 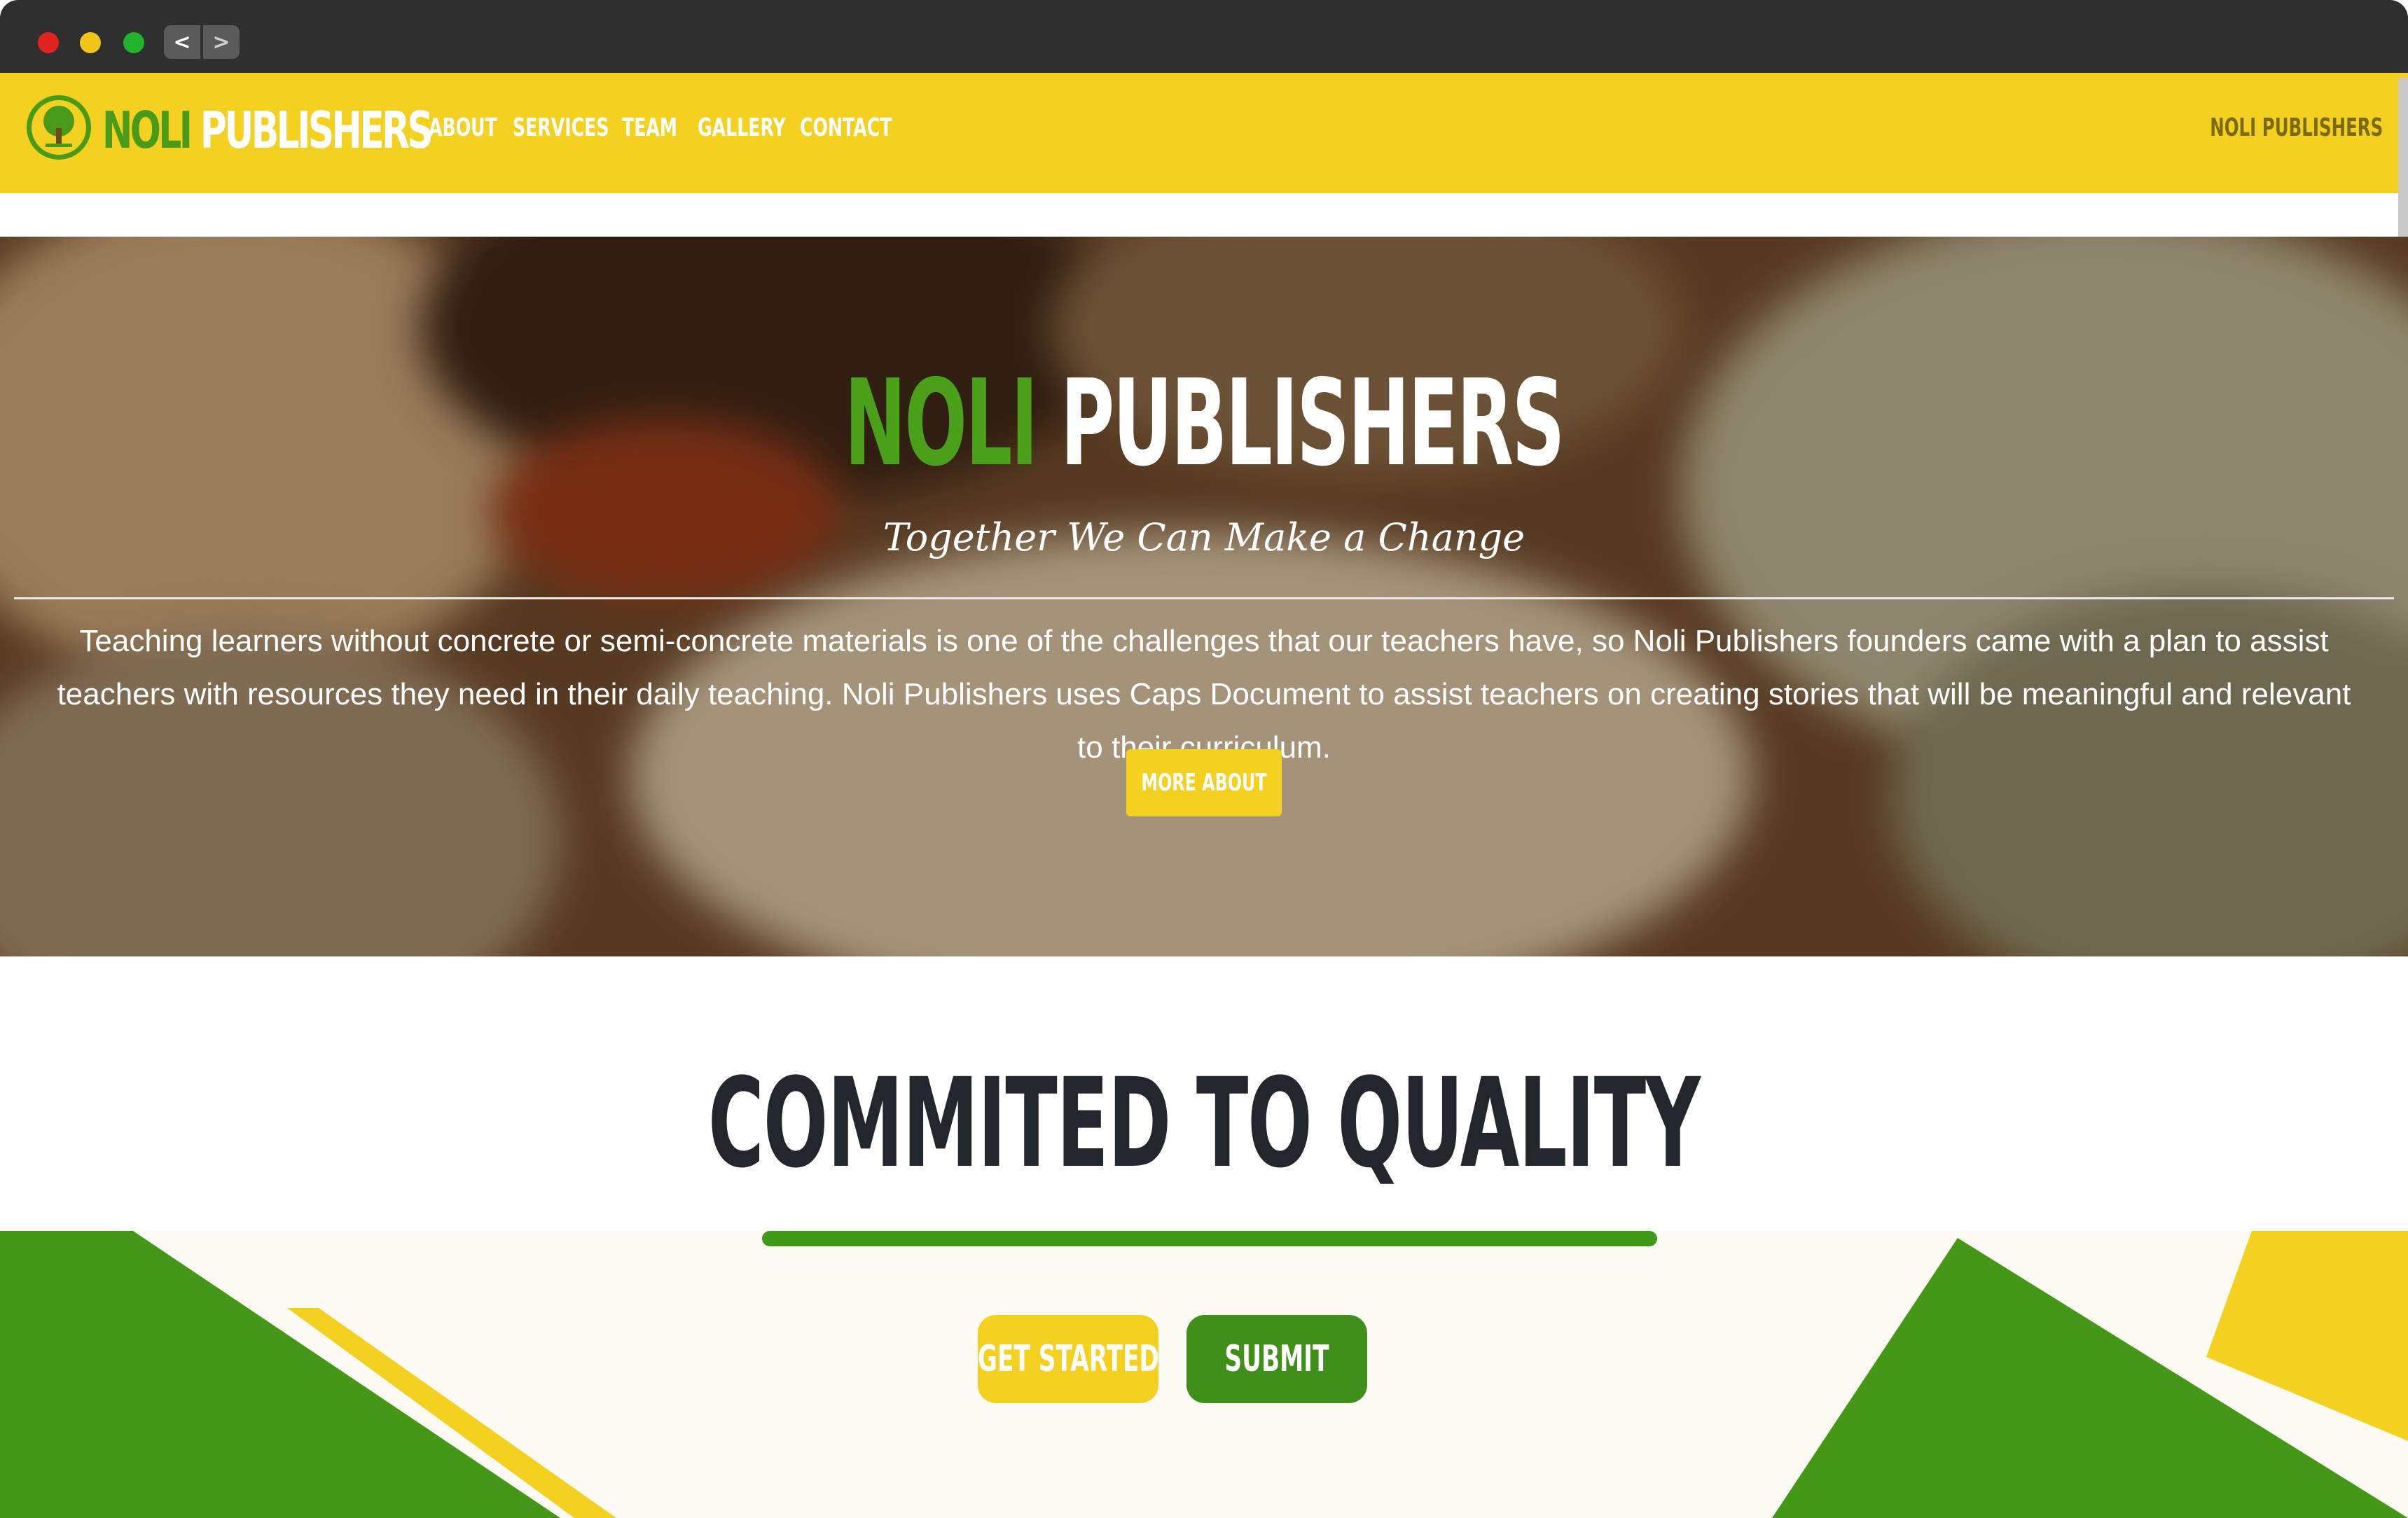 What do you see at coordinates (133, 42) in the screenshot?
I see `maximize-window-icon` at bounding box center [133, 42].